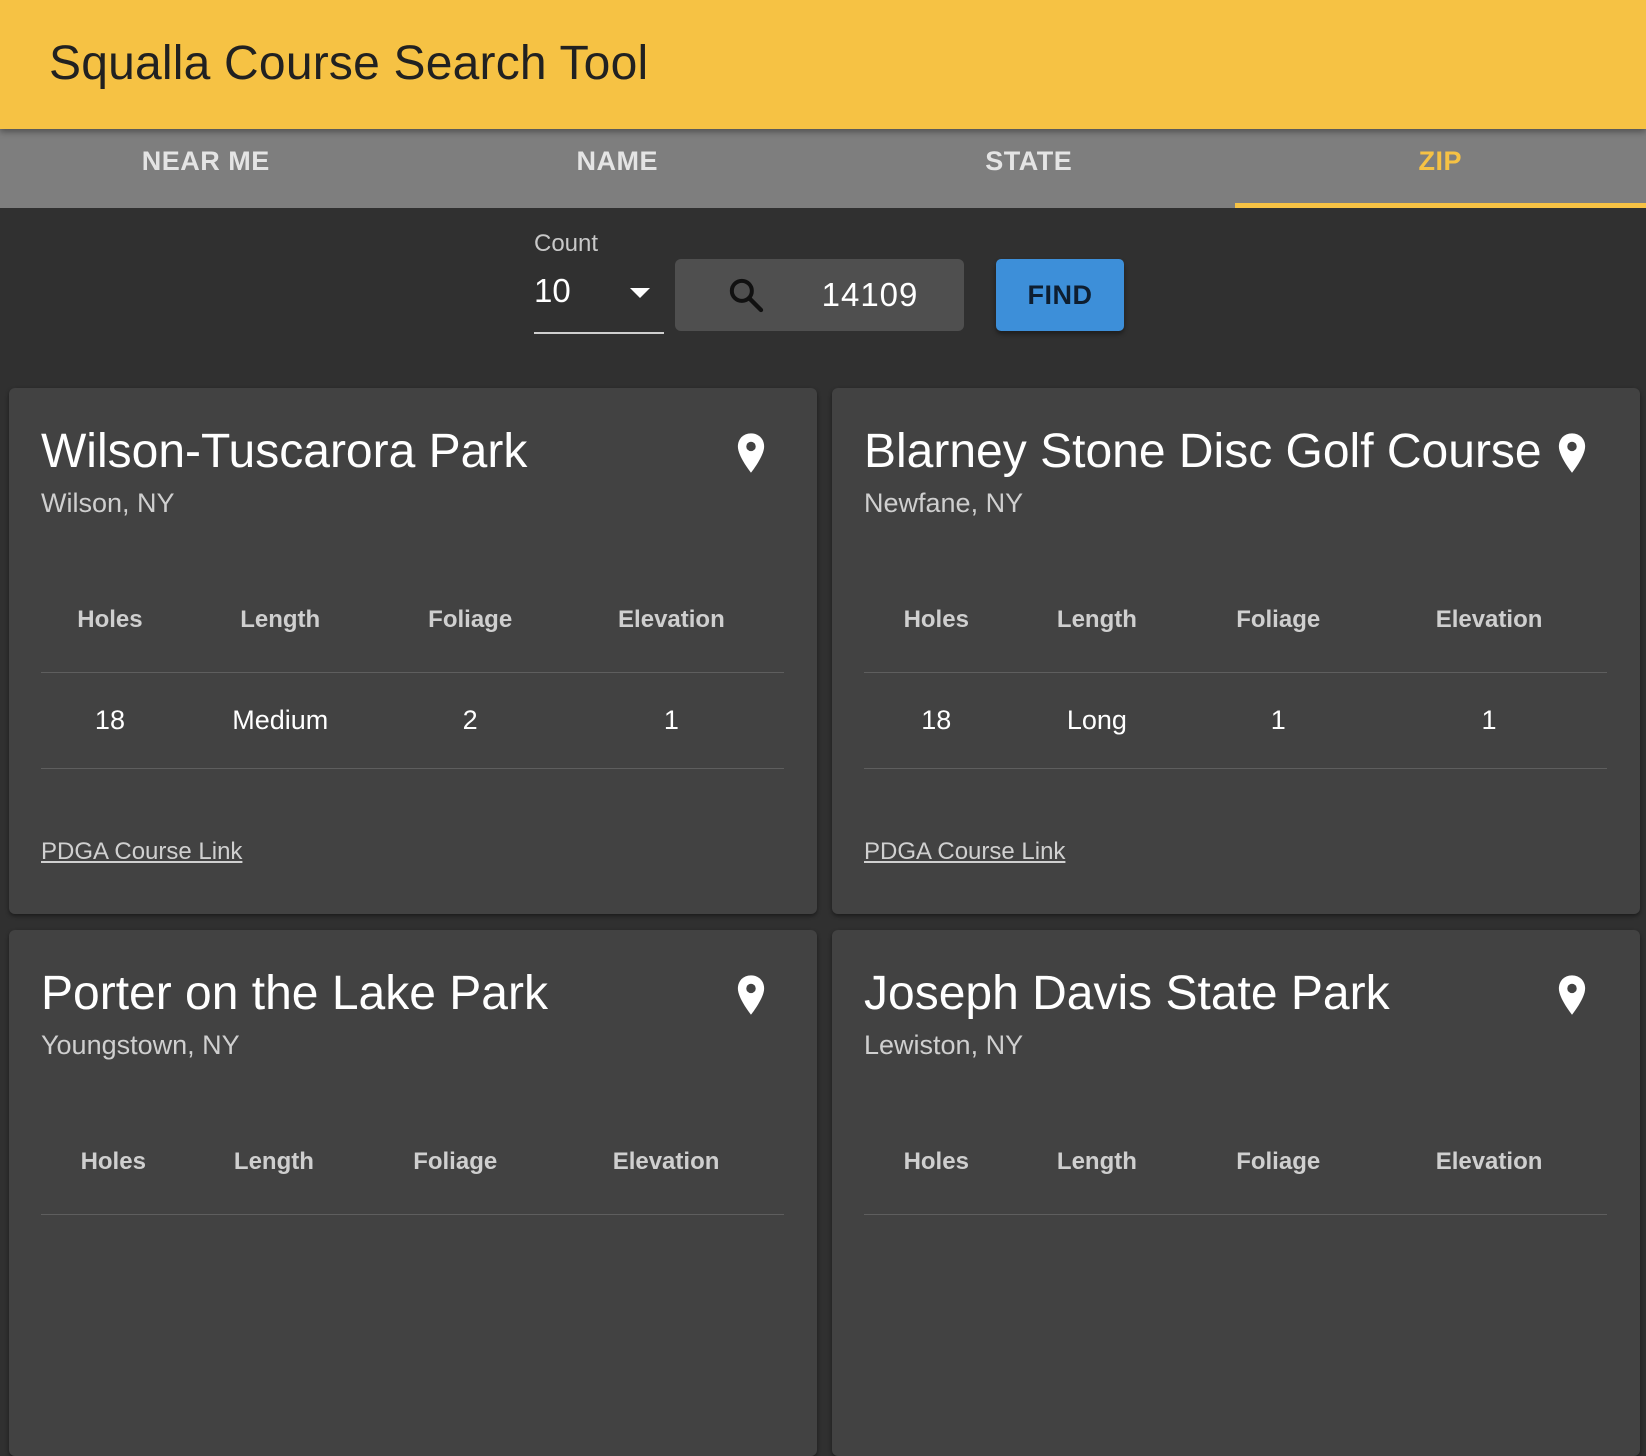  I want to click on table-row: 18 Medium 2 1, so click(412, 720).